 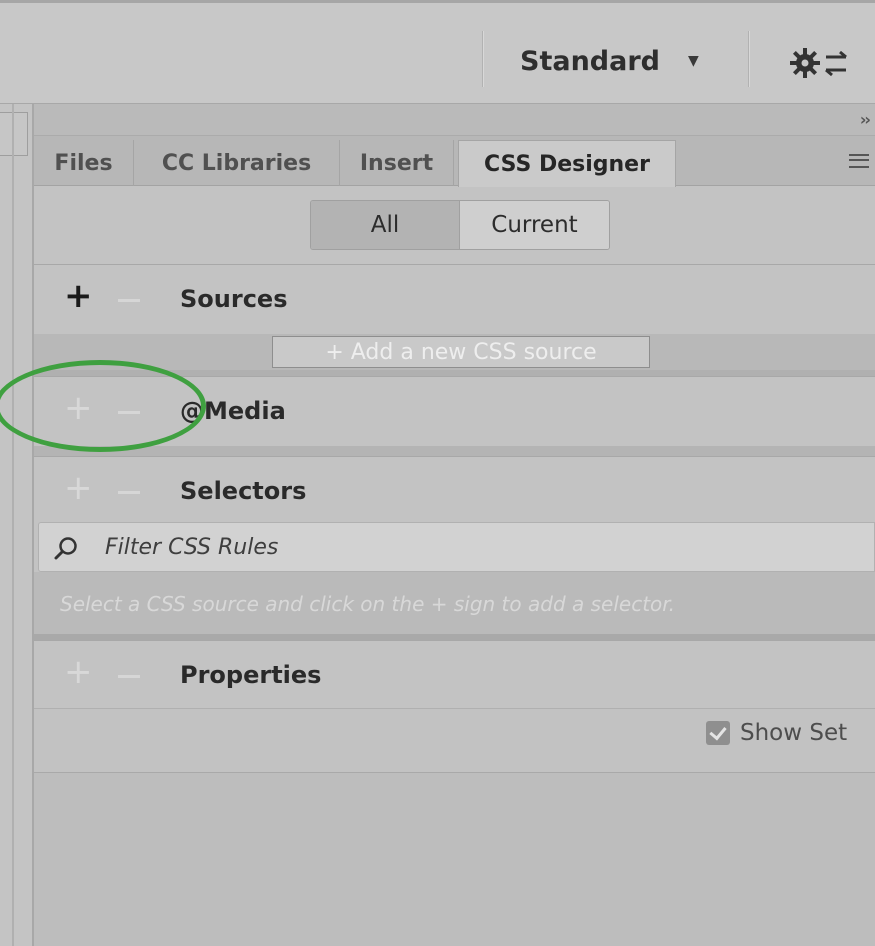 I want to click on media-section-header: + @Media, so click(x=454, y=411).